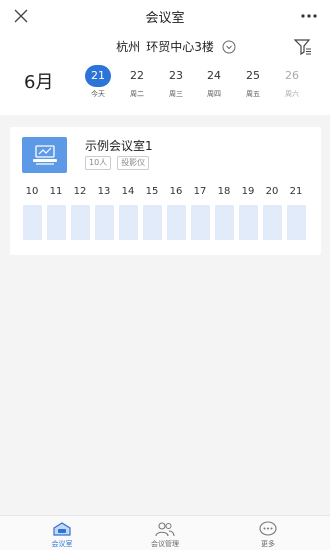 The image size is (330, 550). Describe the element at coordinates (268, 528) in the screenshot. I see `more-chat-icon` at that location.